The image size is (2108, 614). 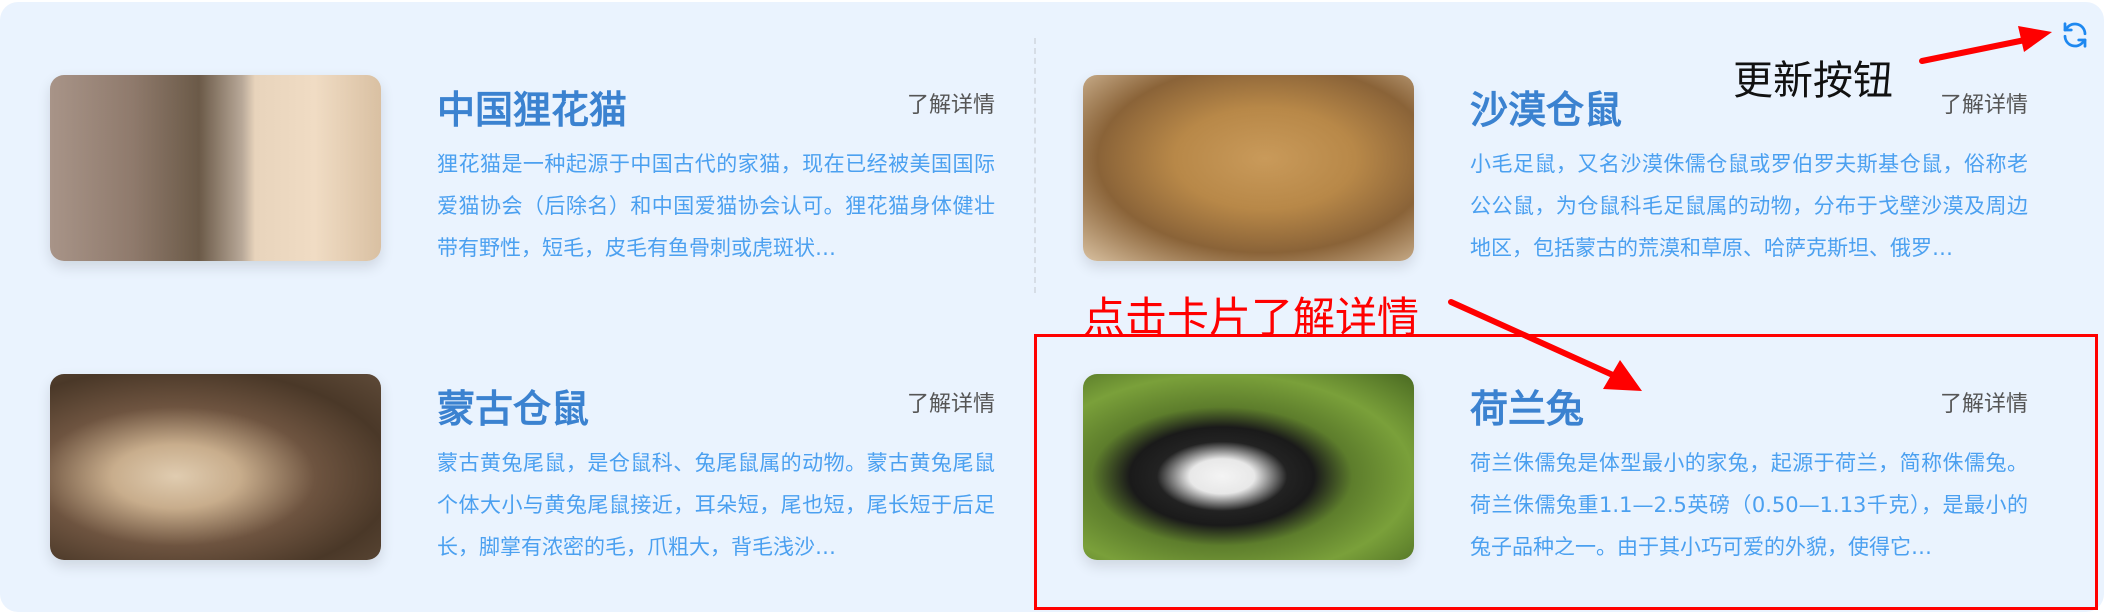 What do you see at coordinates (1545, 345) in the screenshot?
I see `arrow-to-card` at bounding box center [1545, 345].